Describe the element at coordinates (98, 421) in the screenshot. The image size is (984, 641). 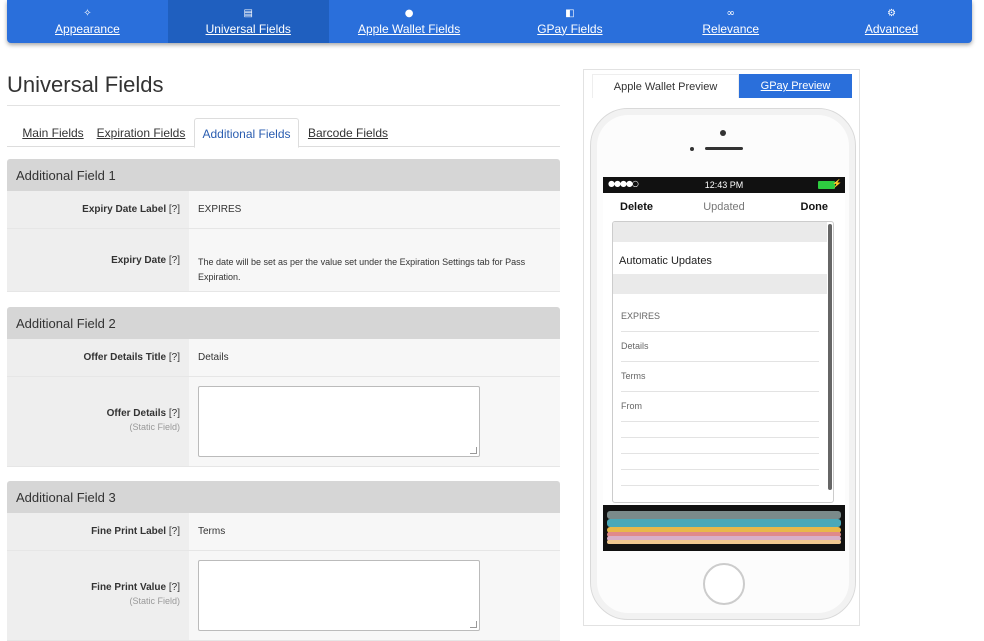
I see `field-label: Offer Details [?] (Static Field)` at that location.